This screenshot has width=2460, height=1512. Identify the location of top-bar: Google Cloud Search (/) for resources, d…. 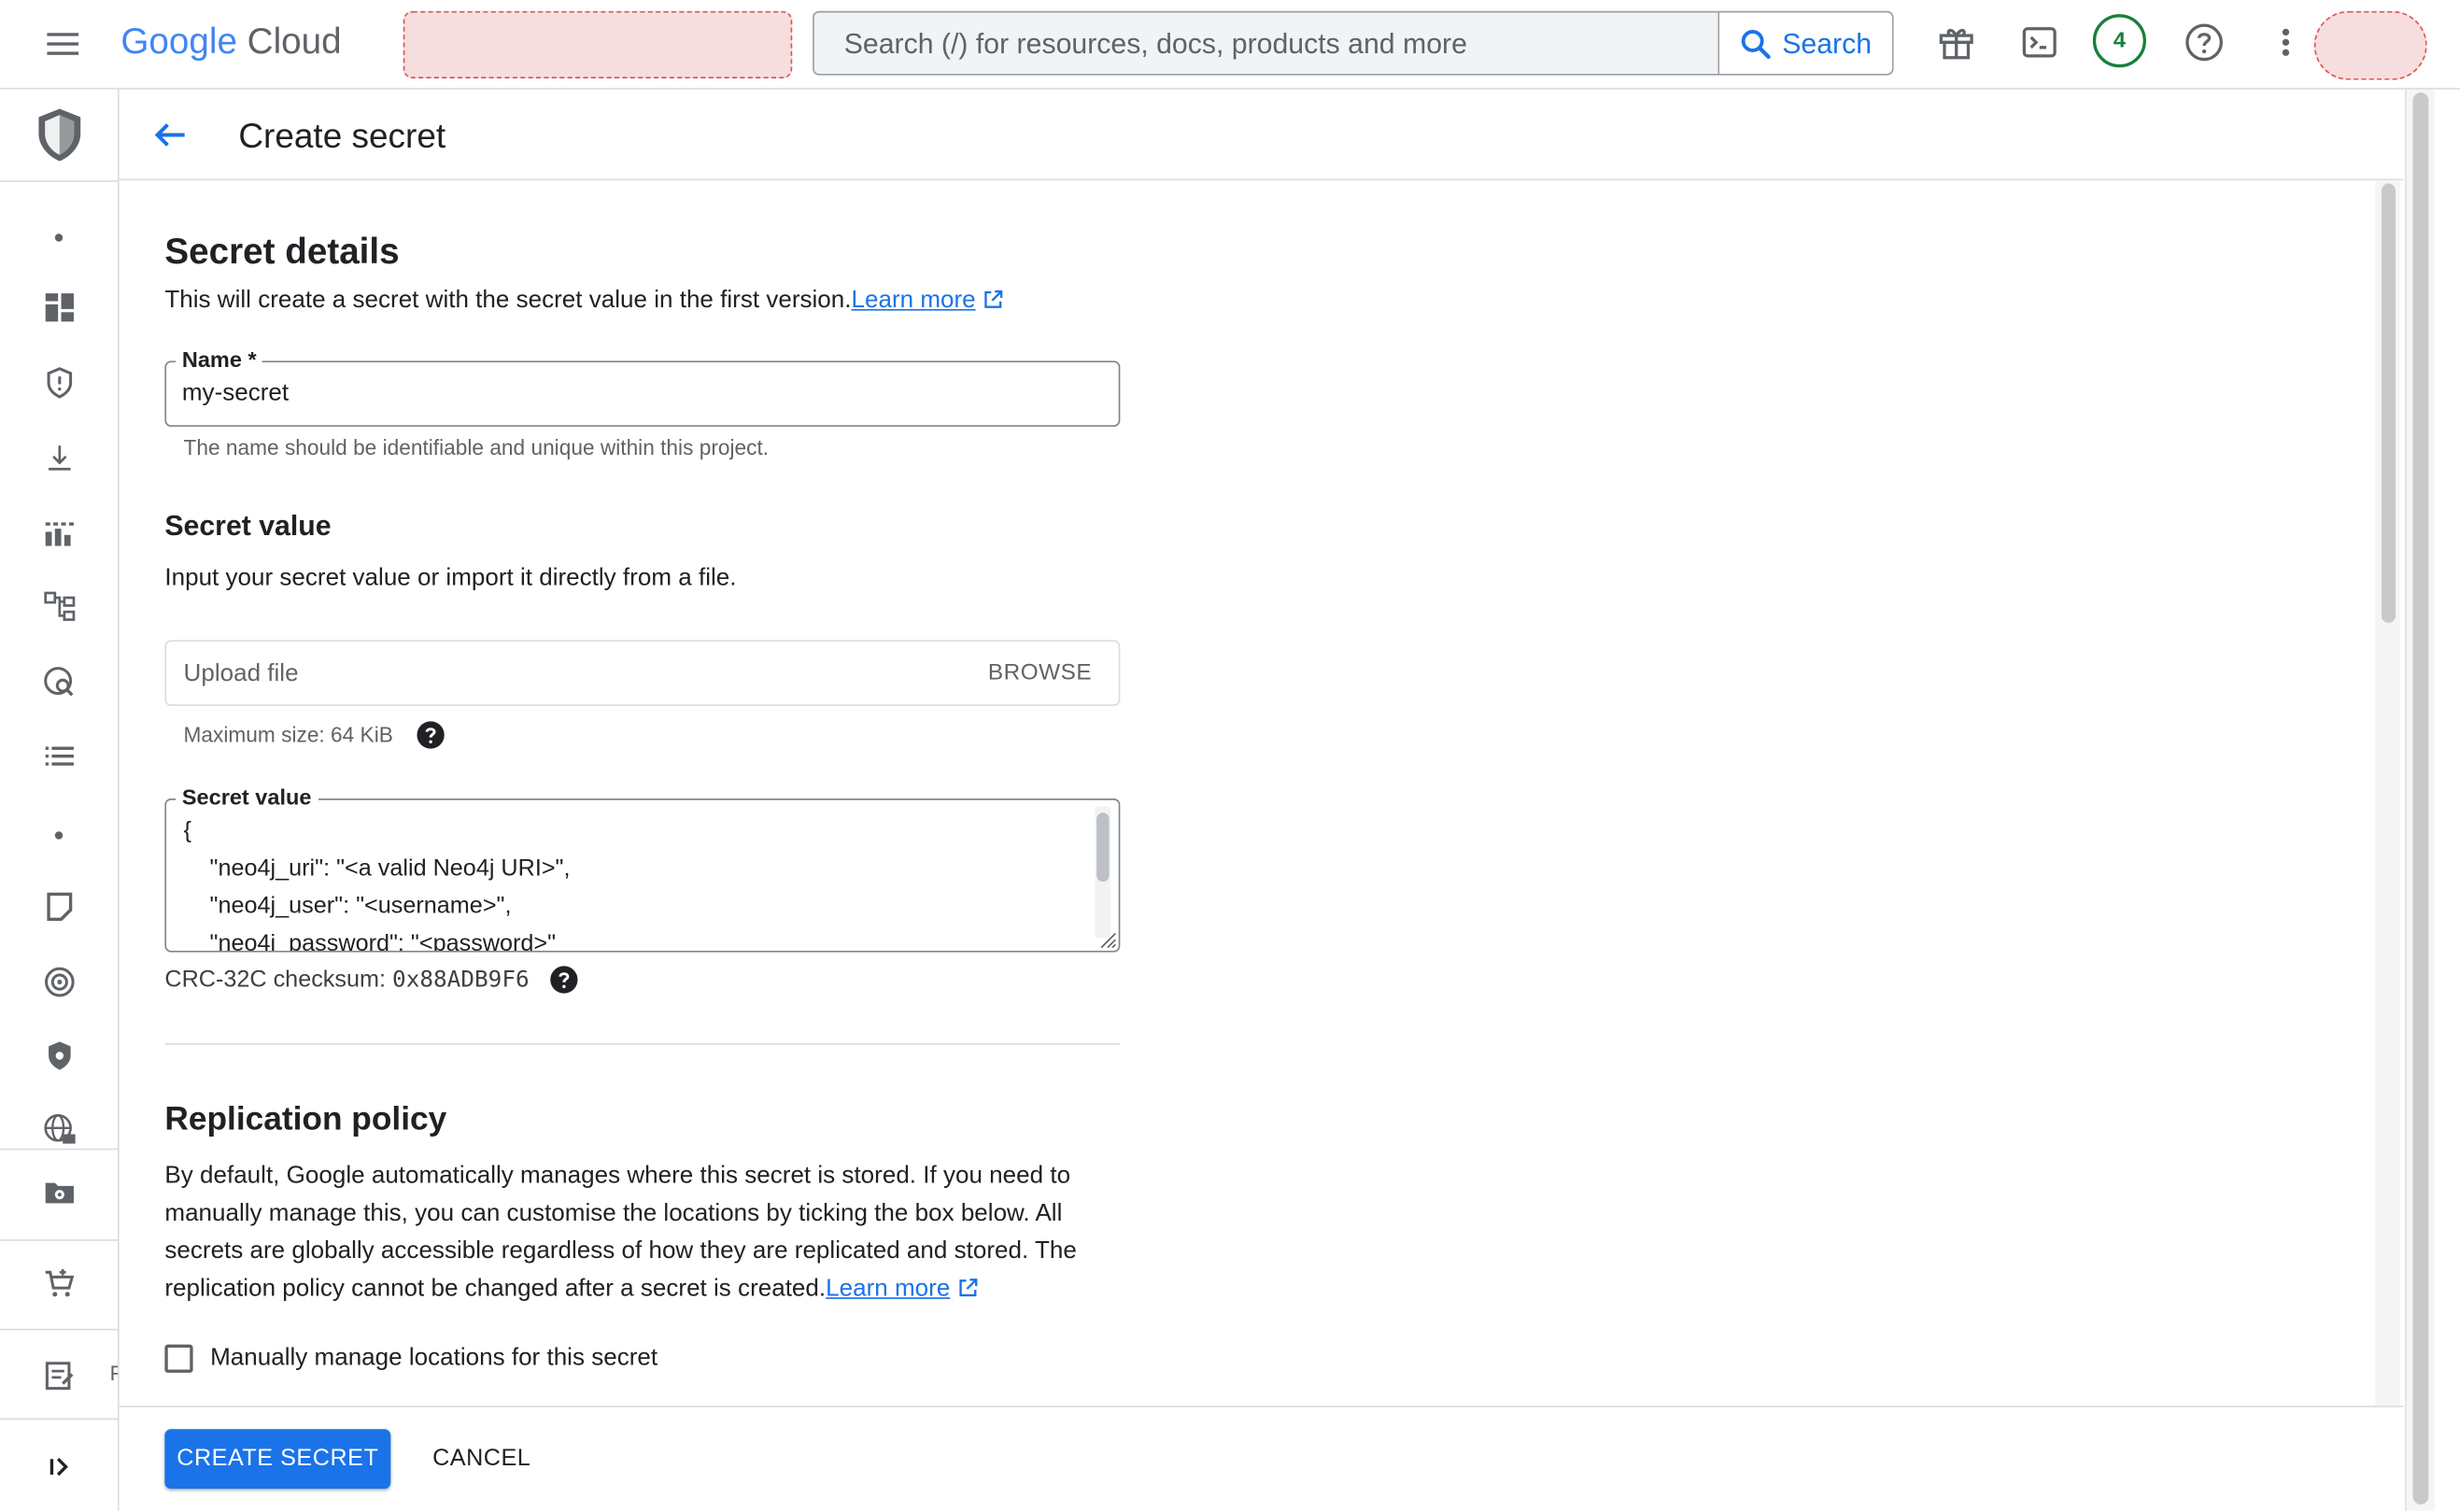
(1230, 45).